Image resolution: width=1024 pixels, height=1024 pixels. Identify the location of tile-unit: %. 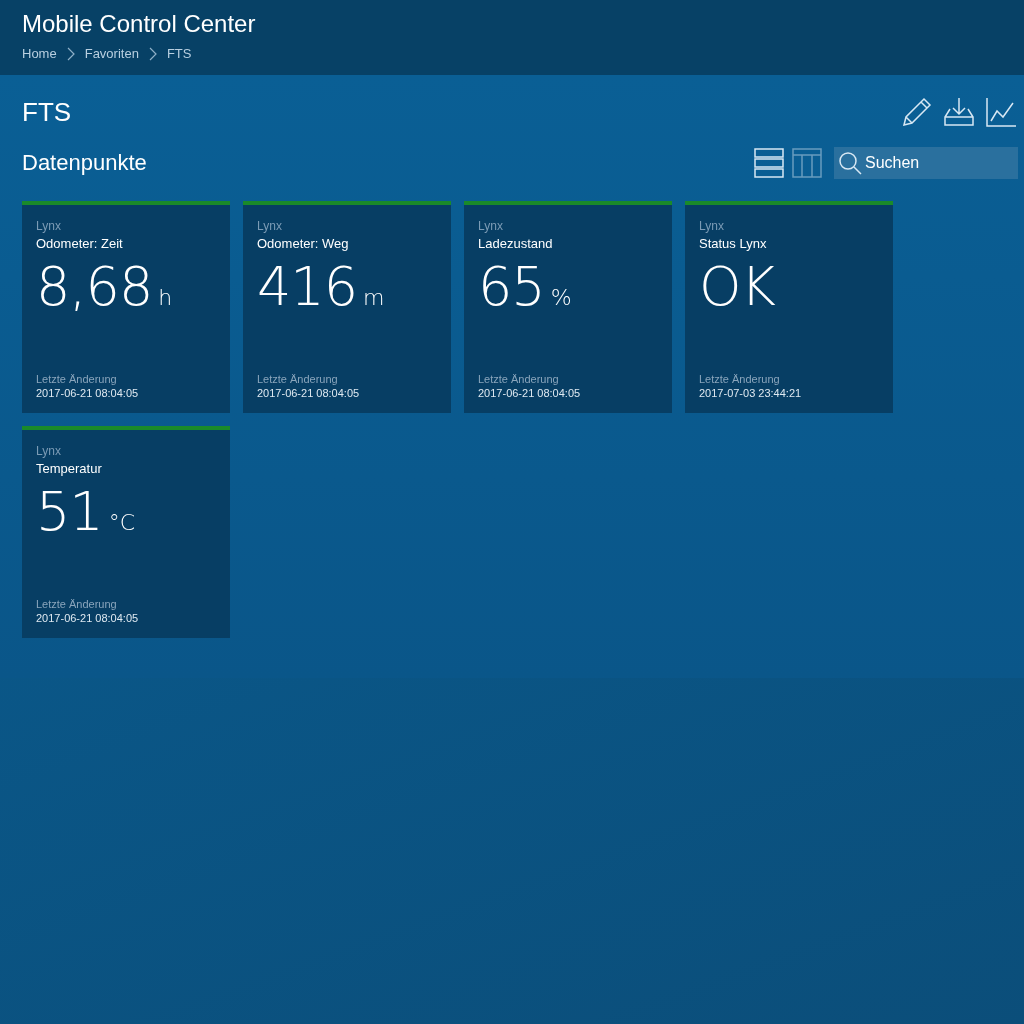
(561, 297).